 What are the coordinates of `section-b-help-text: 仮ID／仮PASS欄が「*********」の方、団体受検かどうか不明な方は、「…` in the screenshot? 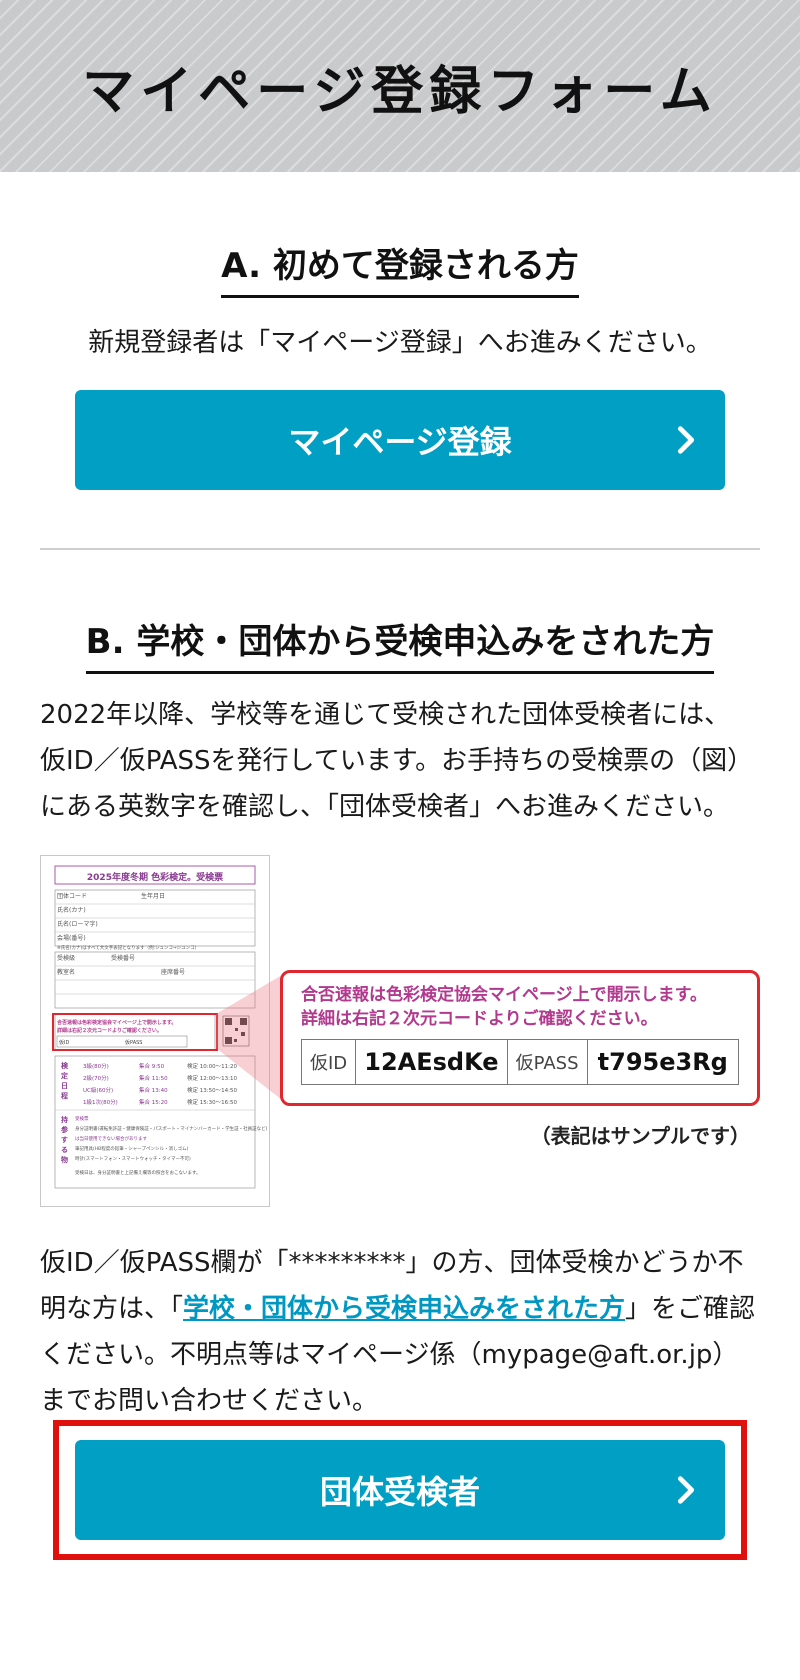 It's located at (400, 1332).